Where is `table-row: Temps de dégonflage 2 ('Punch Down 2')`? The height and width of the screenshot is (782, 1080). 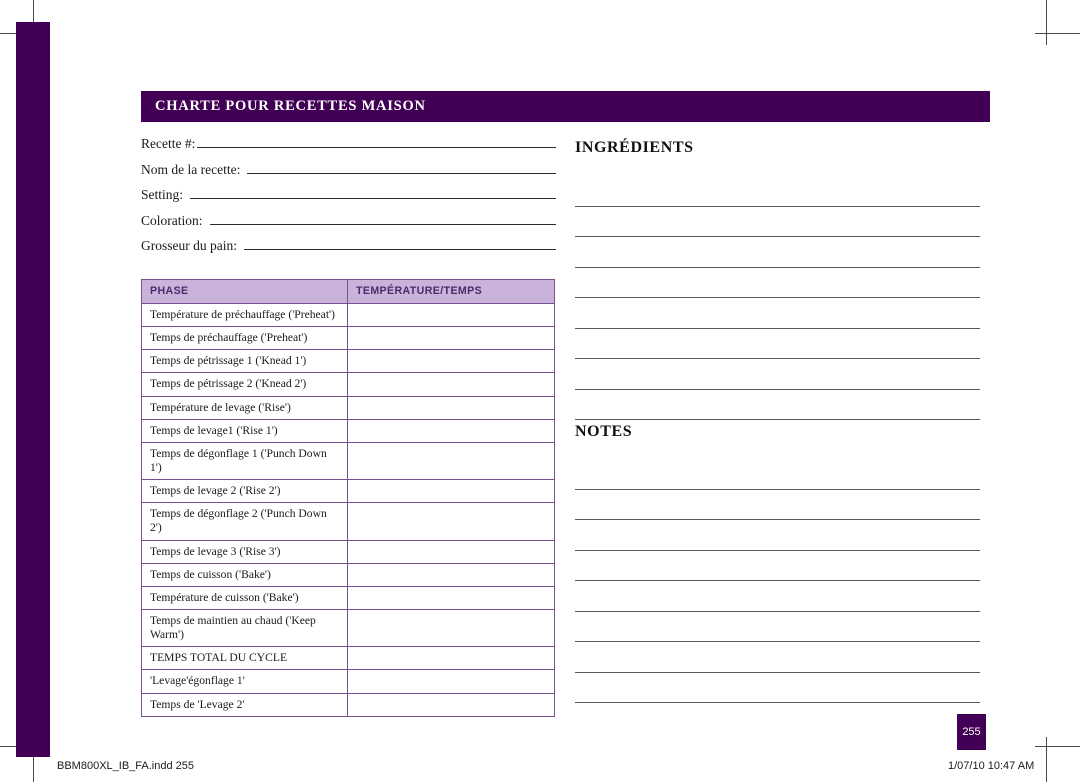 table-row: Temps de dégonflage 2 ('Punch Down 2') is located at coordinates (348, 521).